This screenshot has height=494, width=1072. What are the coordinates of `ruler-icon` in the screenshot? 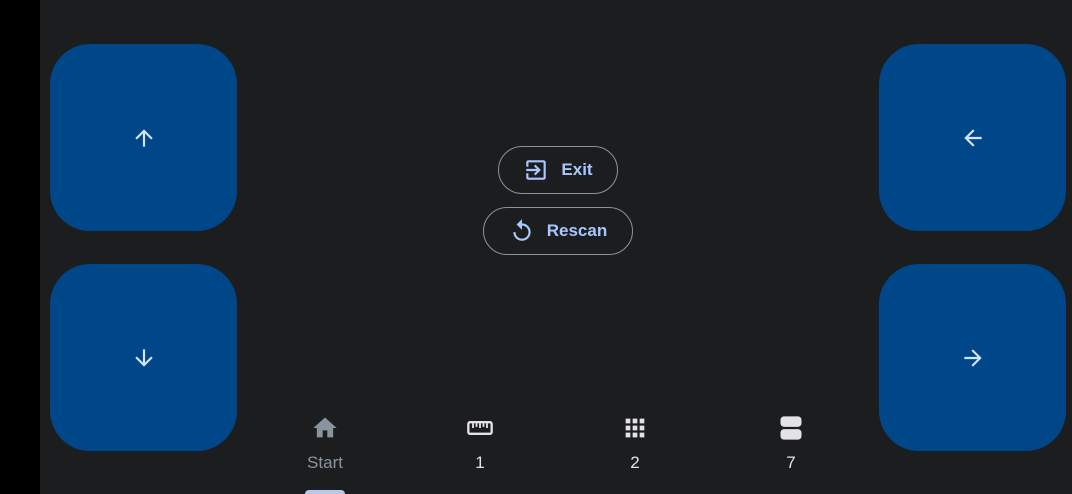 It's located at (480, 428).